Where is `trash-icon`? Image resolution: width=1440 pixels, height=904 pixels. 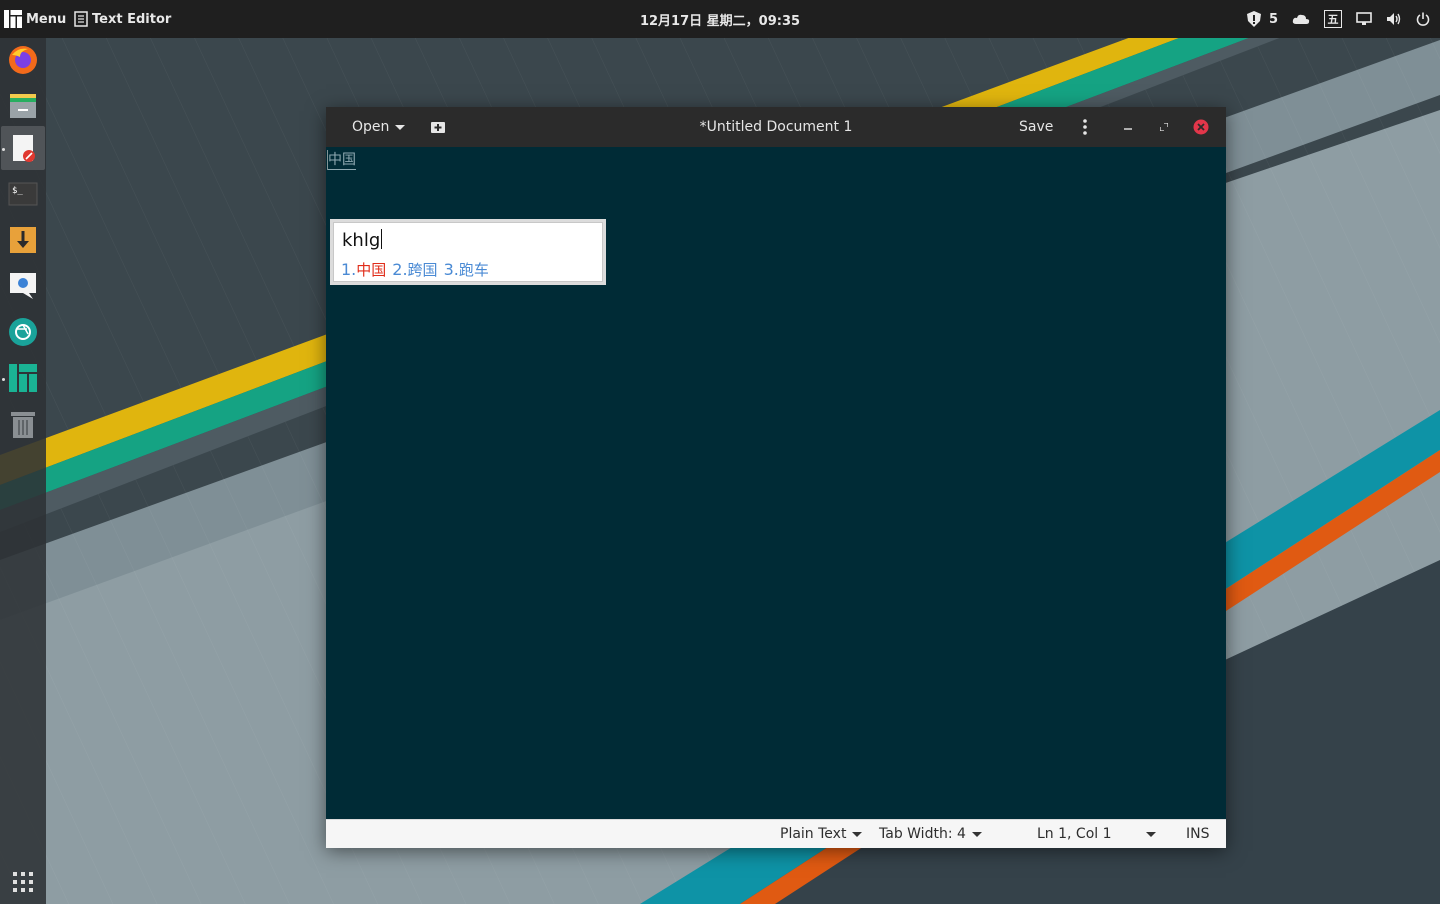
trash-icon is located at coordinates (23, 425).